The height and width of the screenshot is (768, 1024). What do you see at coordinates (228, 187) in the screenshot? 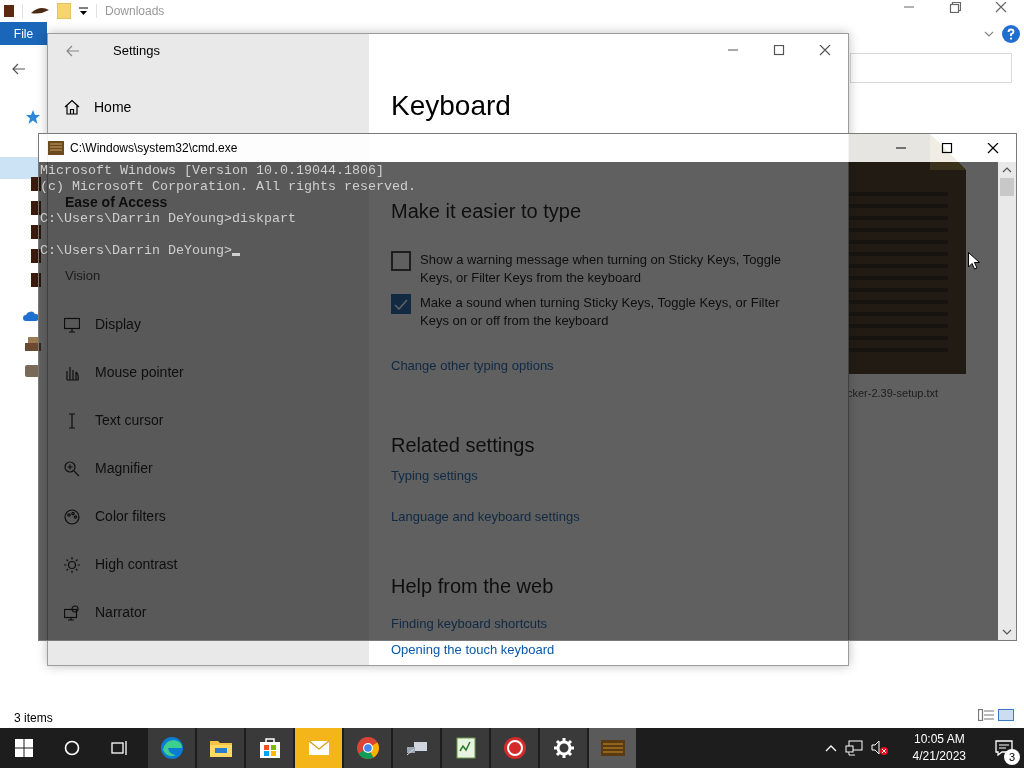
I see `console-line: (c) Microsoft Corporation. All rights reserved.` at bounding box center [228, 187].